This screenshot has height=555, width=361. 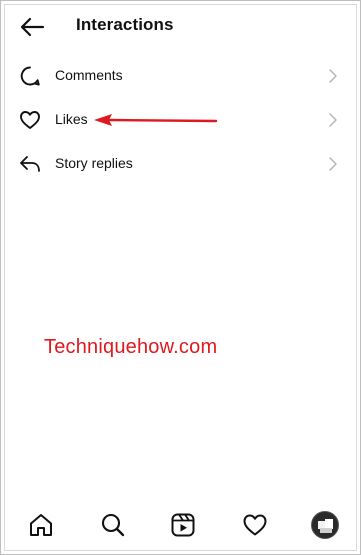 I want to click on list-item-story-replies: Story replies, so click(x=180, y=164).